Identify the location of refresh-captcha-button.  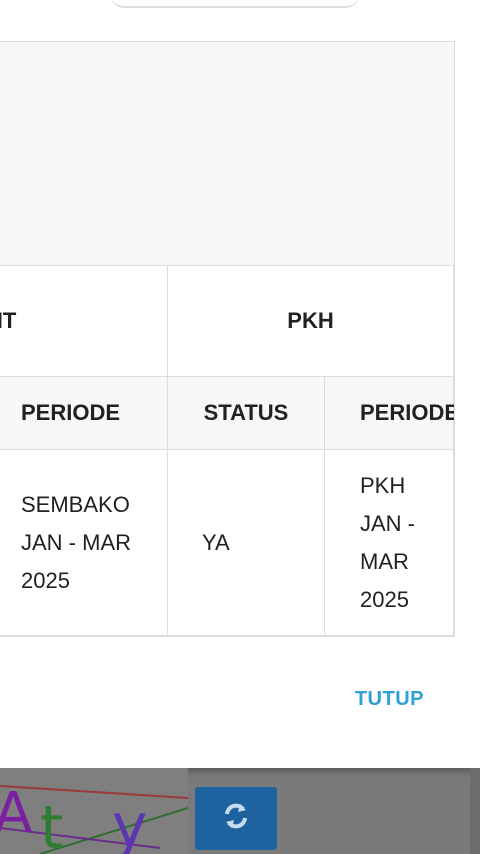
(236, 818).